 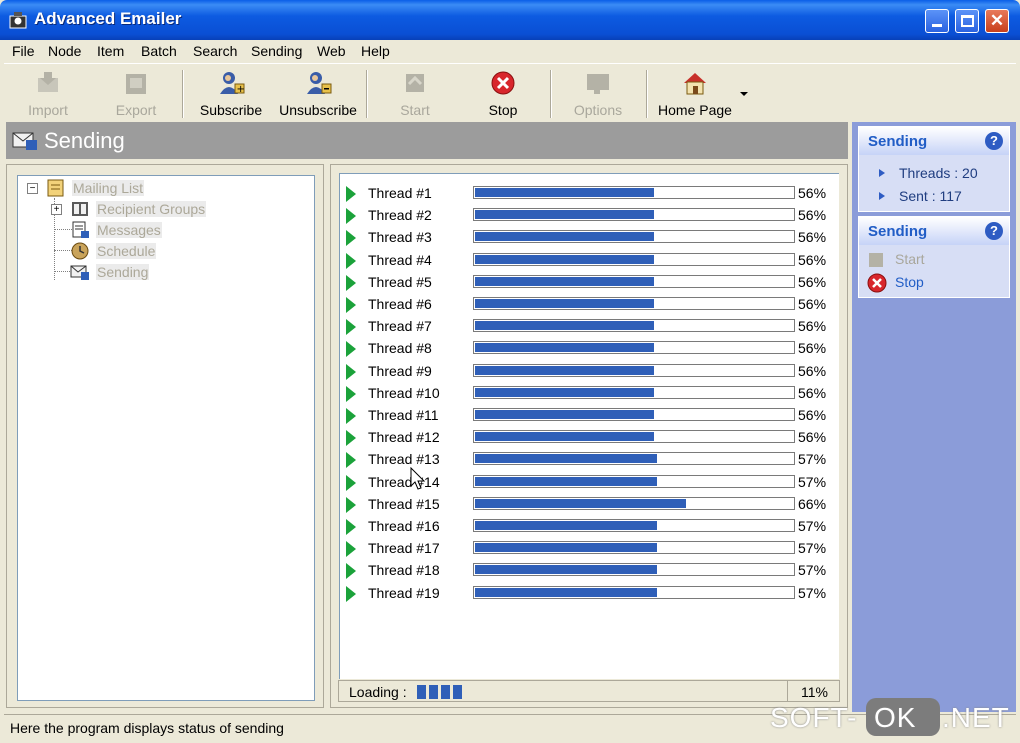 What do you see at coordinates (64, 51) in the screenshot?
I see `menu-node: Node` at bounding box center [64, 51].